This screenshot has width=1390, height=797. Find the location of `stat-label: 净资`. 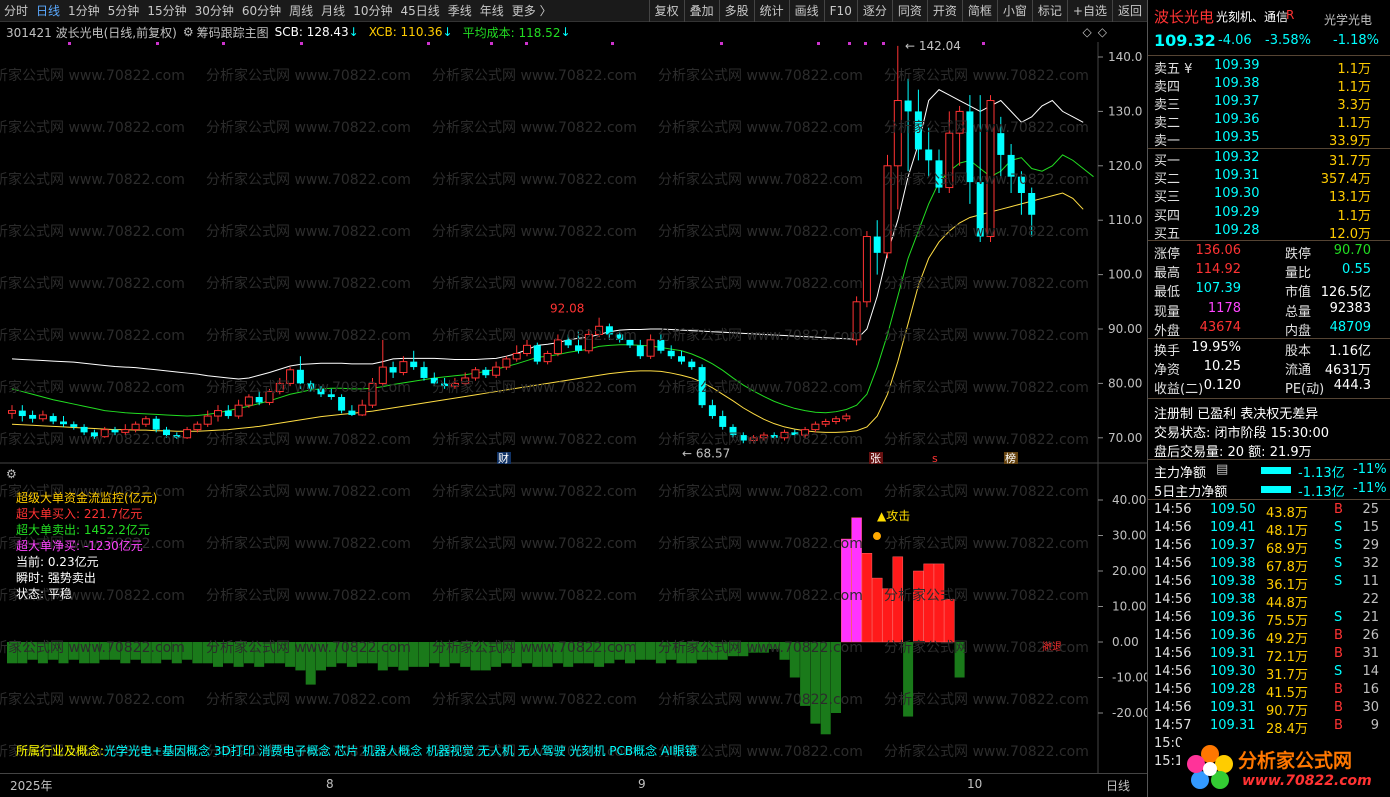

stat-label: 净资 is located at coordinates (1167, 370).